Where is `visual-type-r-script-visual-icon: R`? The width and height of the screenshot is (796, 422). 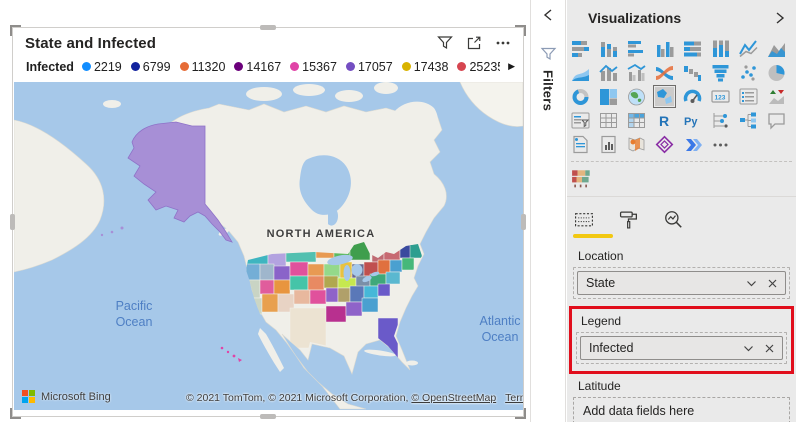 visual-type-r-script-visual-icon: R is located at coordinates (664, 120).